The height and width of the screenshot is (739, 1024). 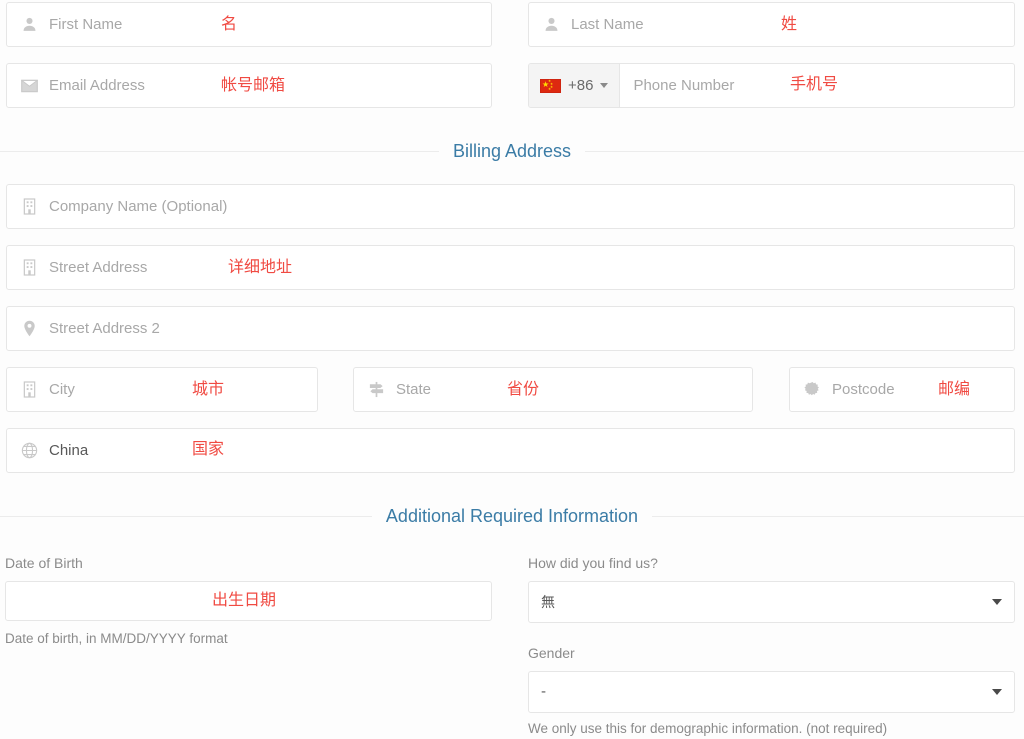 I want to click on last-name-field: Last Name, so click(x=771, y=24).